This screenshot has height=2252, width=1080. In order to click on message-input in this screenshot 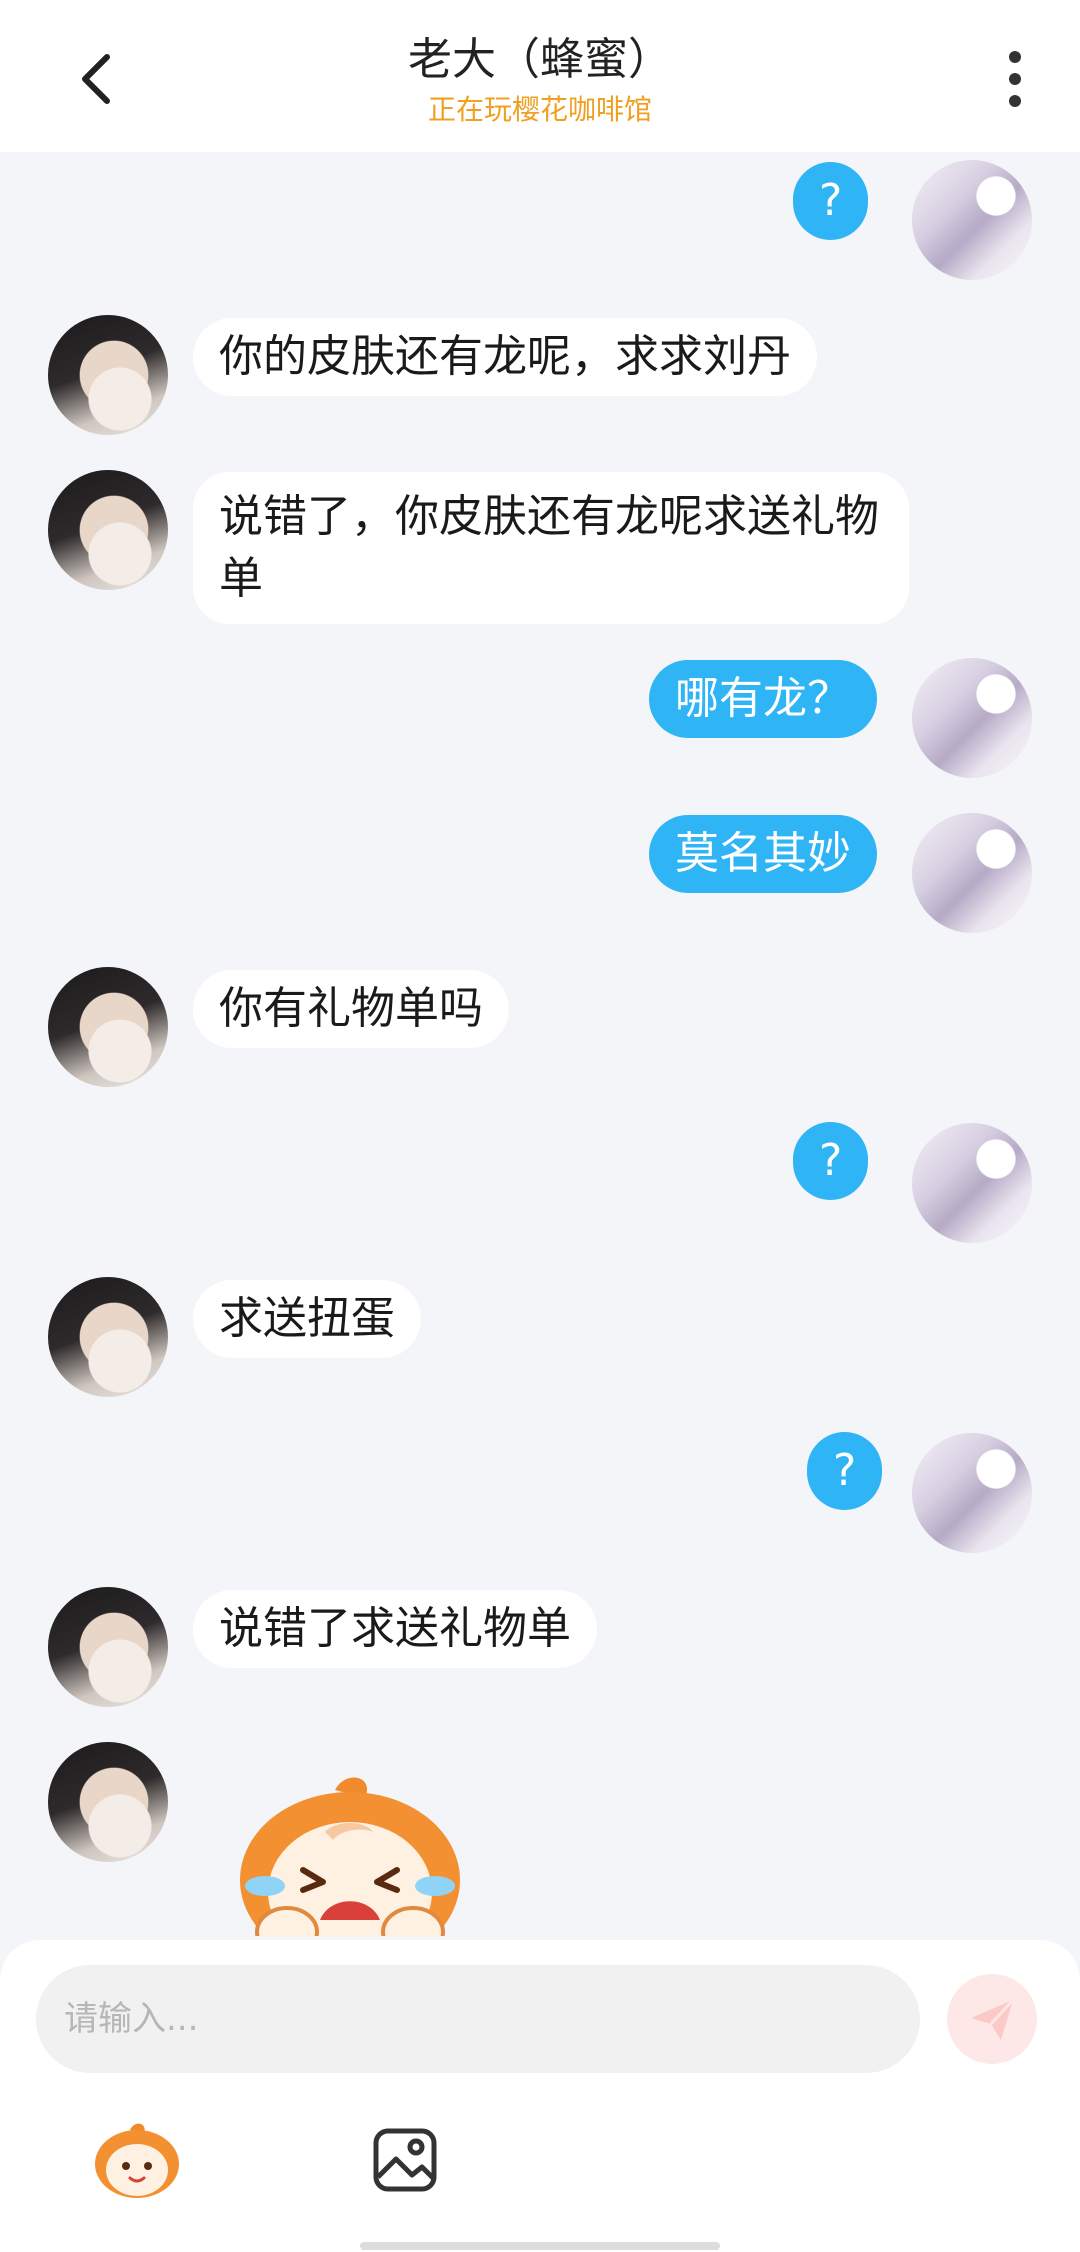, I will do `click(478, 2019)`.